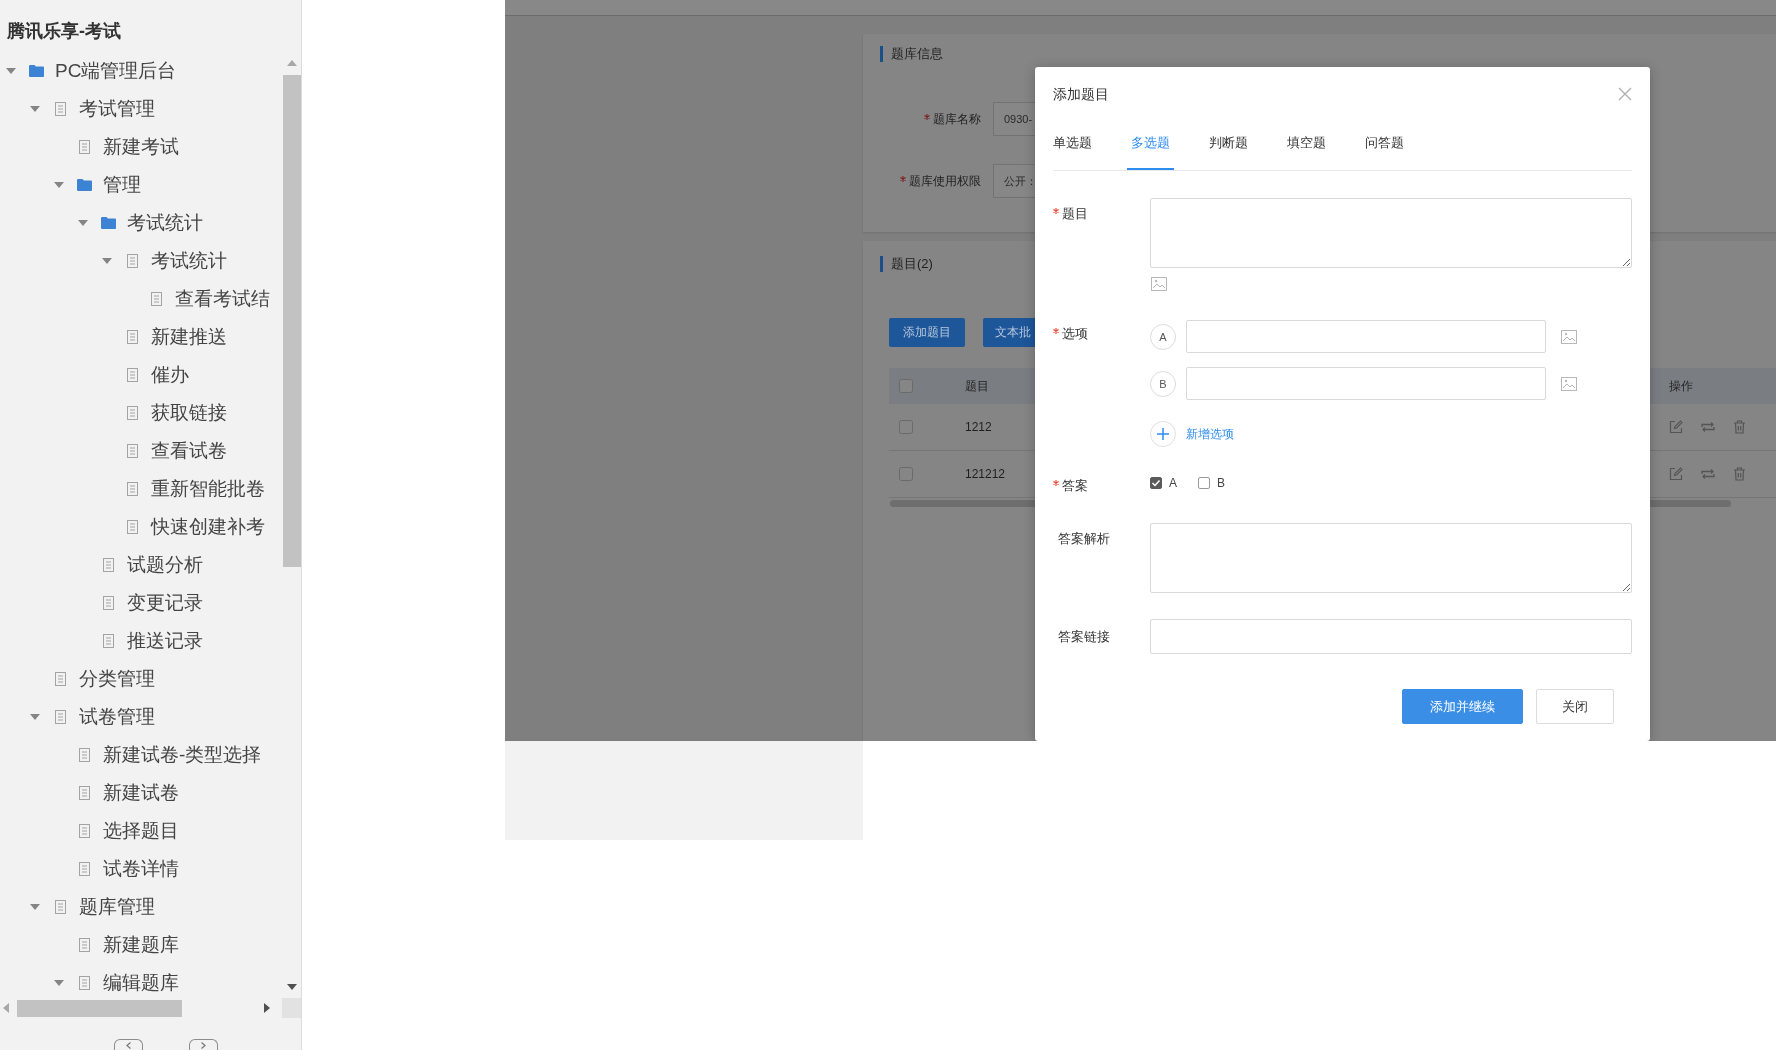 This screenshot has height=1050, width=1776. What do you see at coordinates (182, 755) in the screenshot?
I see `tree-item: 新建试卷-类型选择` at bounding box center [182, 755].